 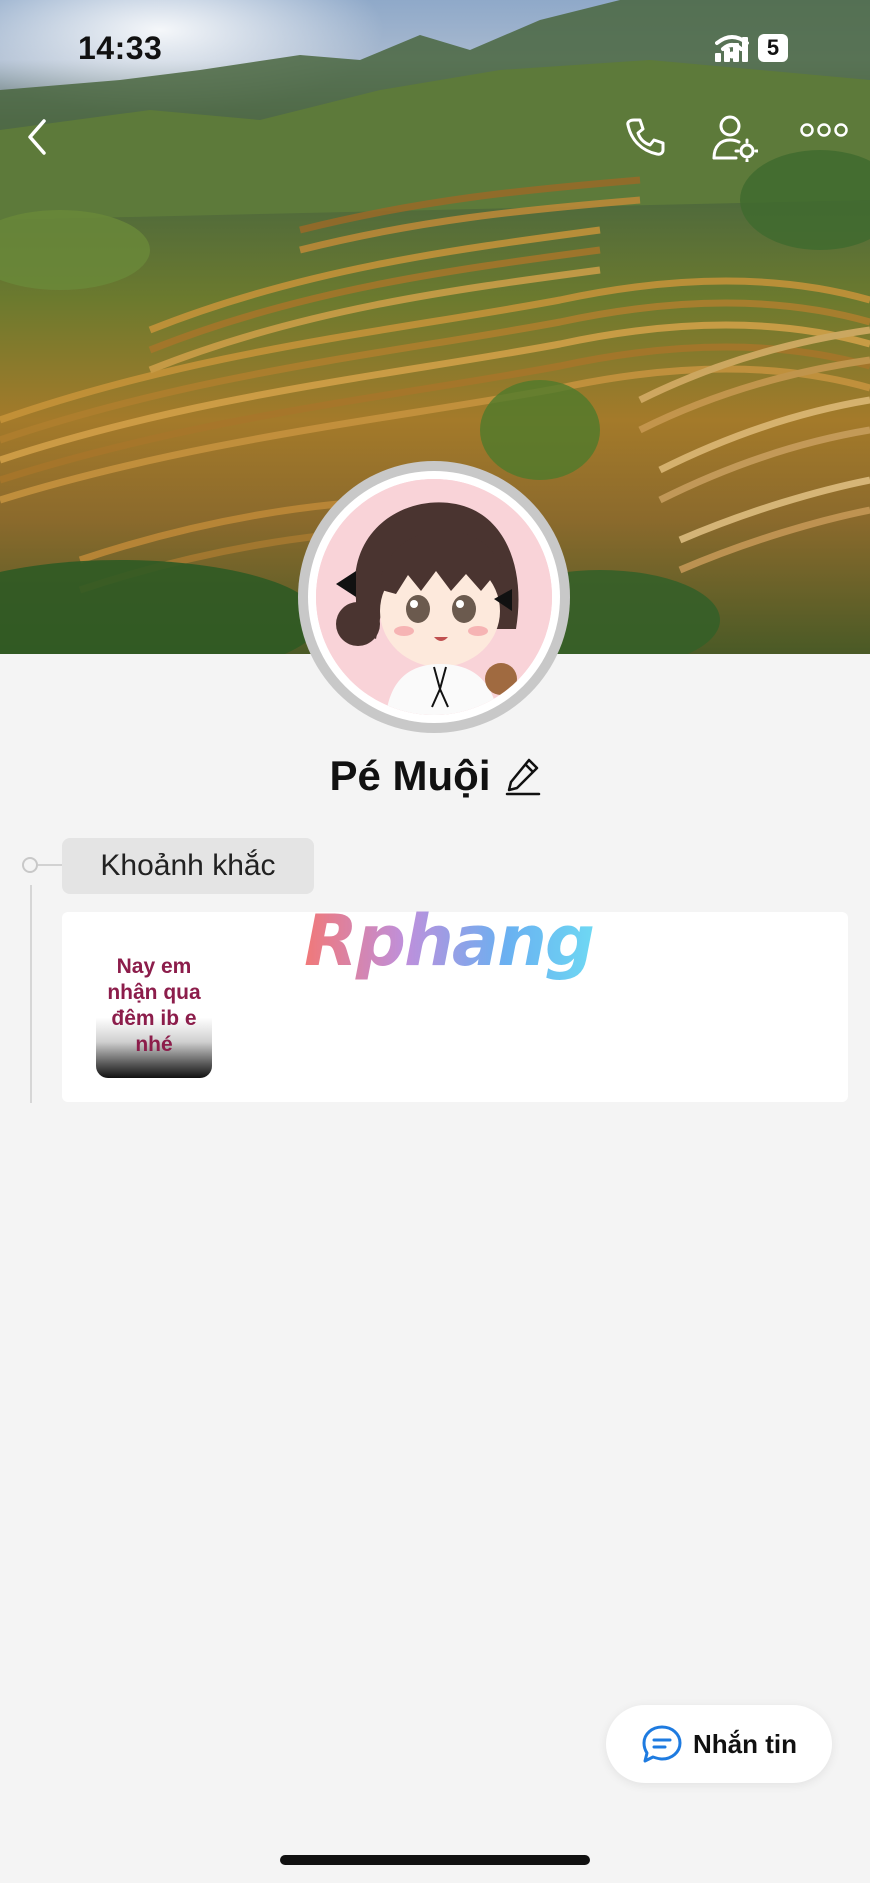 What do you see at coordinates (120, 48) in the screenshot?
I see `status-time: 14:33` at bounding box center [120, 48].